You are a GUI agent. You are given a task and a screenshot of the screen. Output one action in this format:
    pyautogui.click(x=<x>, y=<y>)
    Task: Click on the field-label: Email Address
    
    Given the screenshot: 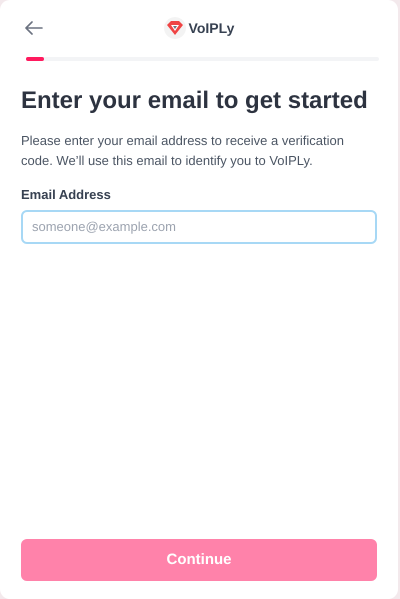 What is the action you would take?
    pyautogui.click(x=66, y=195)
    